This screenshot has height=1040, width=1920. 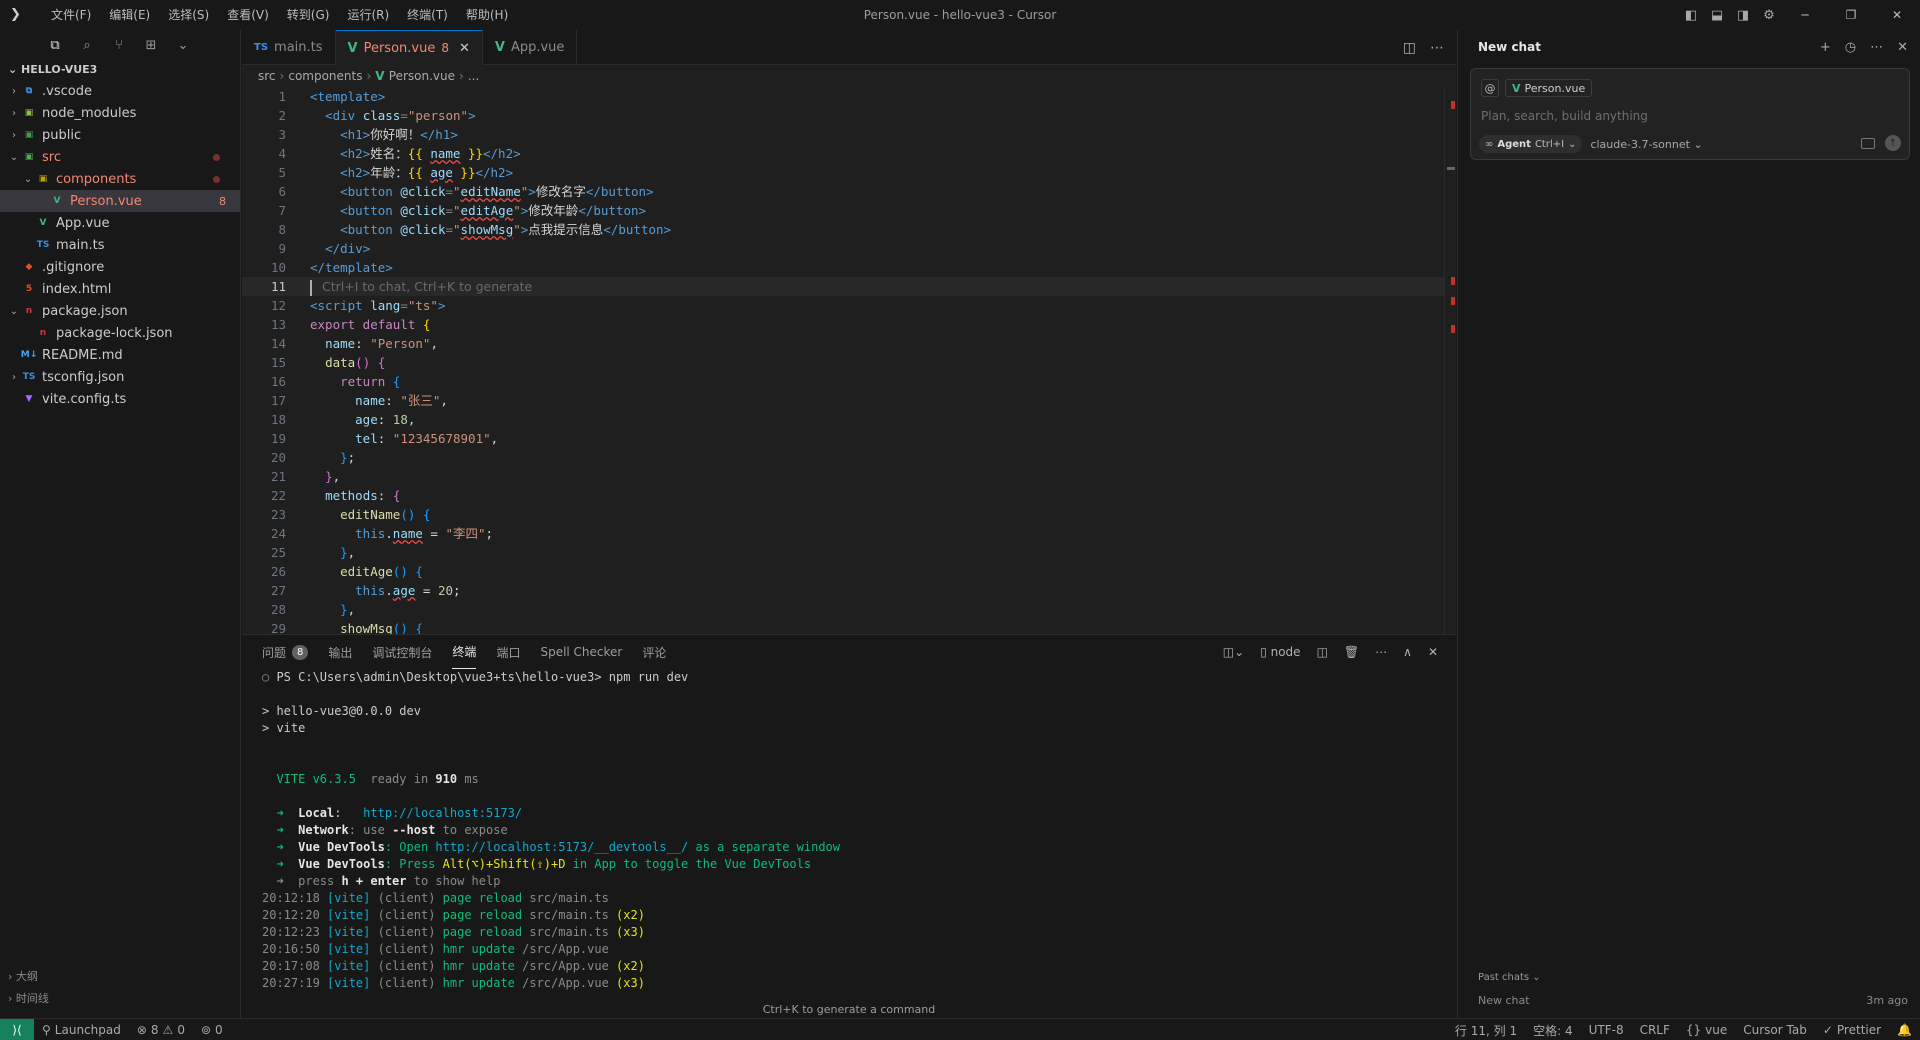 What do you see at coordinates (161, 1029) in the screenshot?
I see `problems-status: ⊗ 8 ⚠ 0` at bounding box center [161, 1029].